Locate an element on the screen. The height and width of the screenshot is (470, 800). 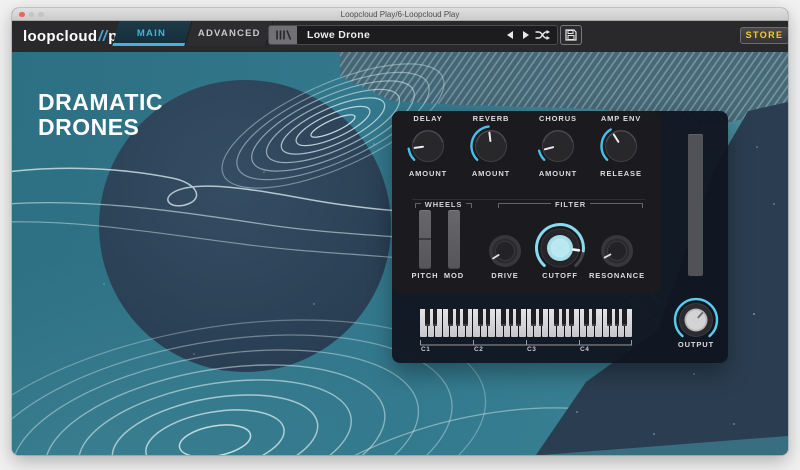
shuffle-icon is located at coordinates (542, 35).